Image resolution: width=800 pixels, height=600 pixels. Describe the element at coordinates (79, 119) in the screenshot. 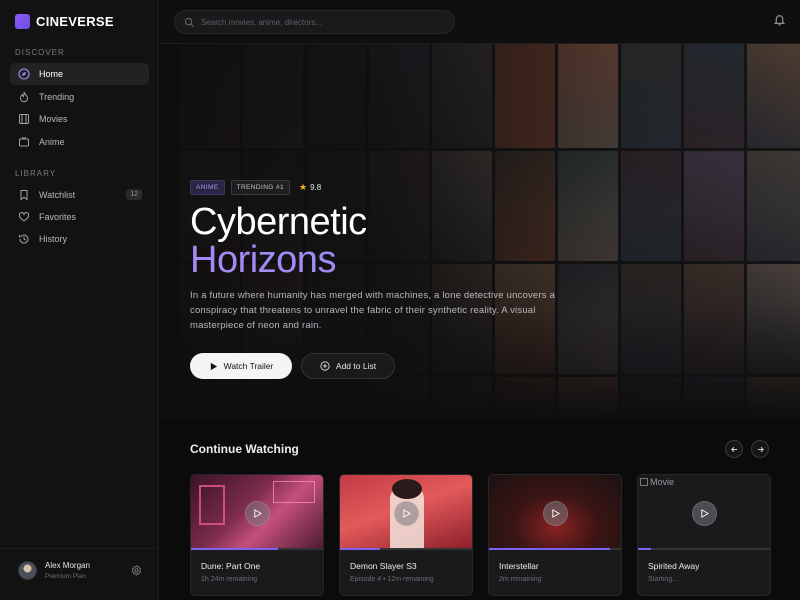

I see `sidebar-item-movies: Movies` at that location.